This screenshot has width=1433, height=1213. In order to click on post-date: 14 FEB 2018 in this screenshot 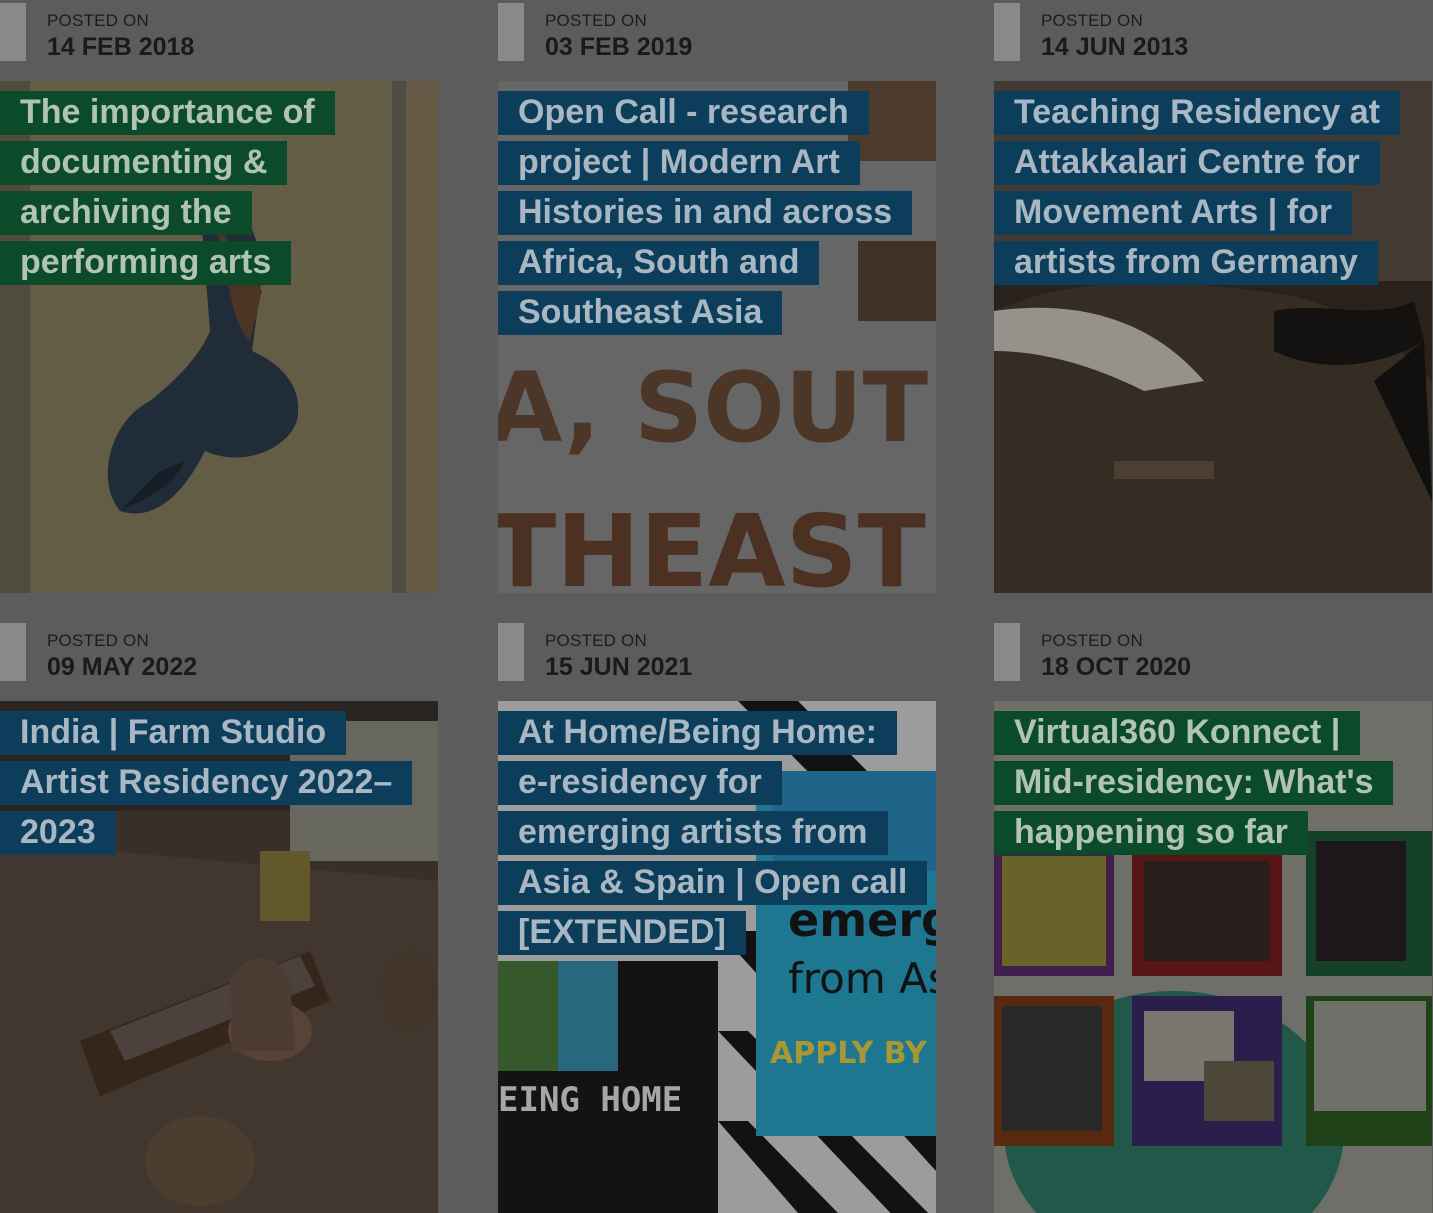, I will do `click(121, 47)`.